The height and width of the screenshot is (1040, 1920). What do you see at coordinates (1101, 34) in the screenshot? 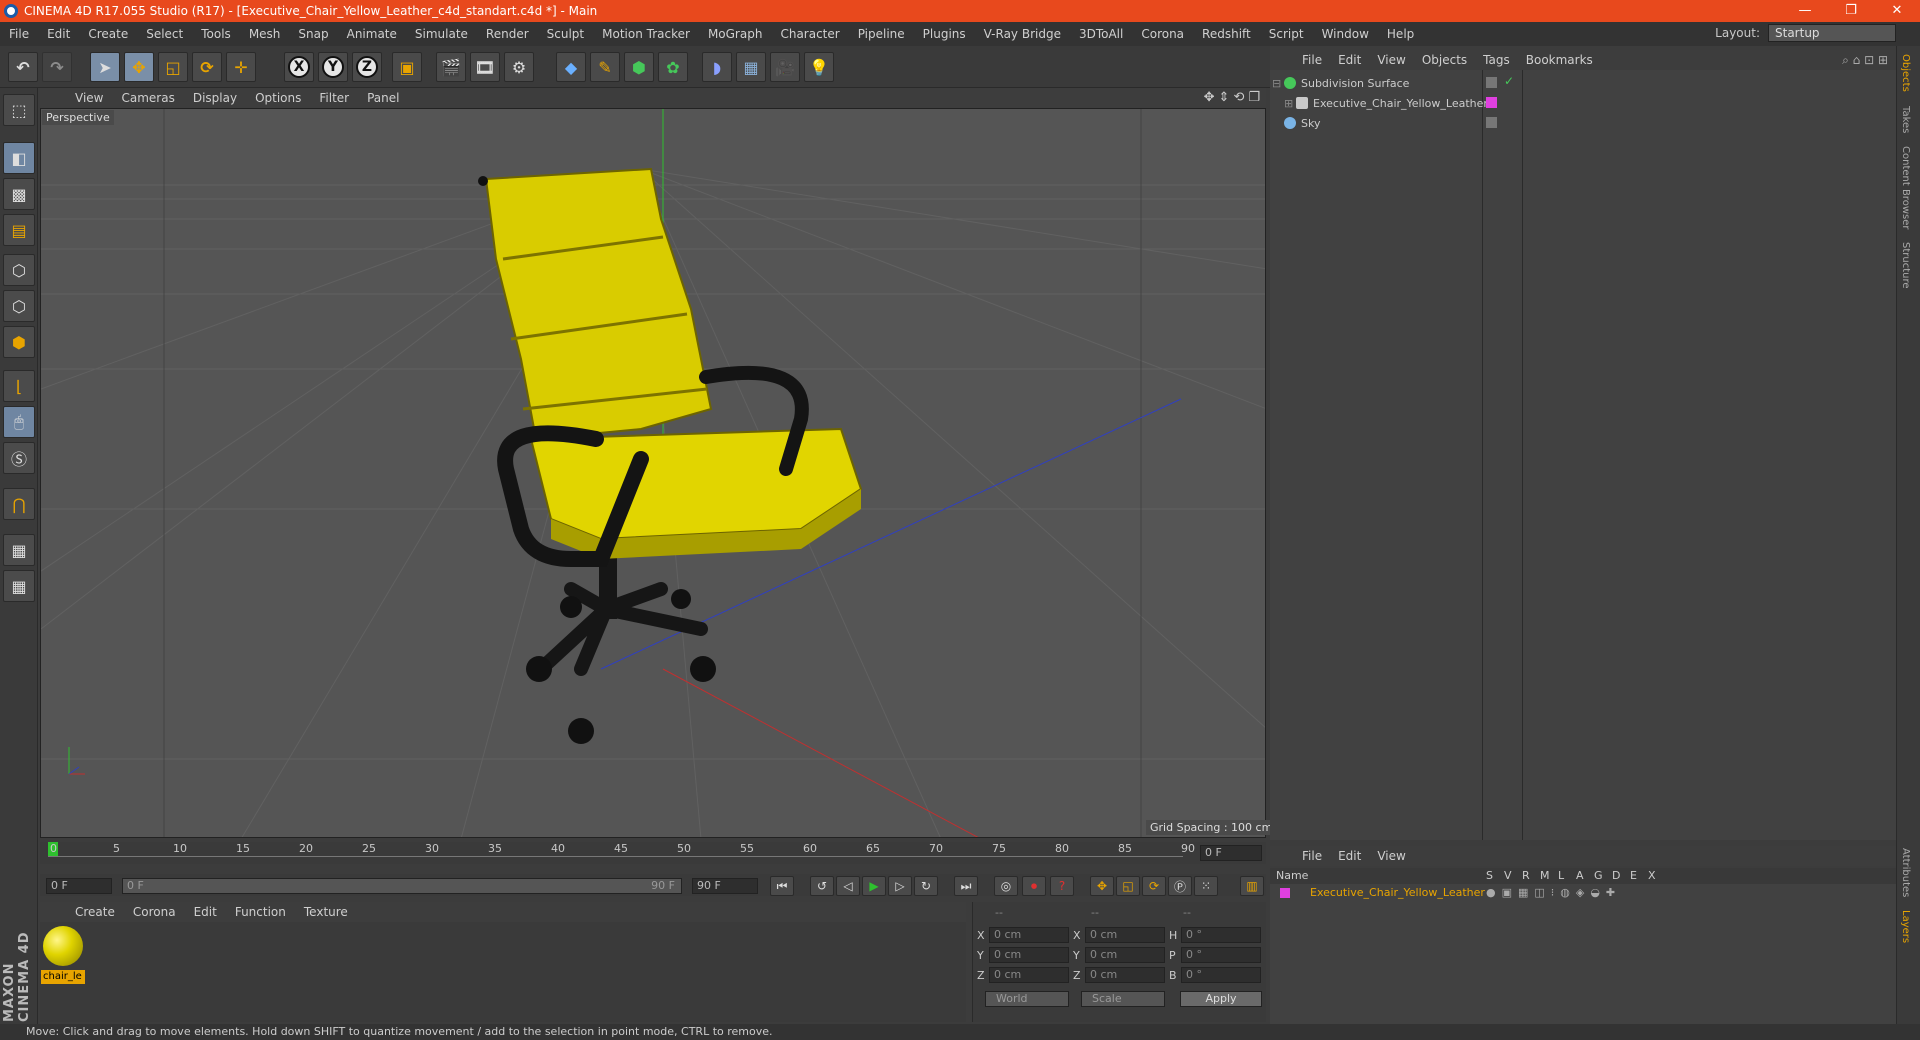
I see `menu-3dtoall: 3DToAll` at bounding box center [1101, 34].